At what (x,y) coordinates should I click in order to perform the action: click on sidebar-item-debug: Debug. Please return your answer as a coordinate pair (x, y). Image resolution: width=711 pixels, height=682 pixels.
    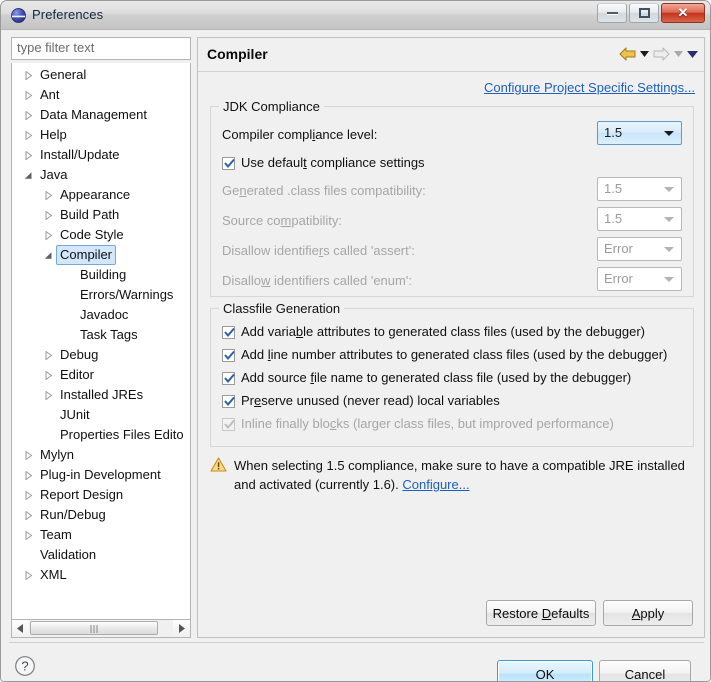
    Looking at the image, I should click on (101, 355).